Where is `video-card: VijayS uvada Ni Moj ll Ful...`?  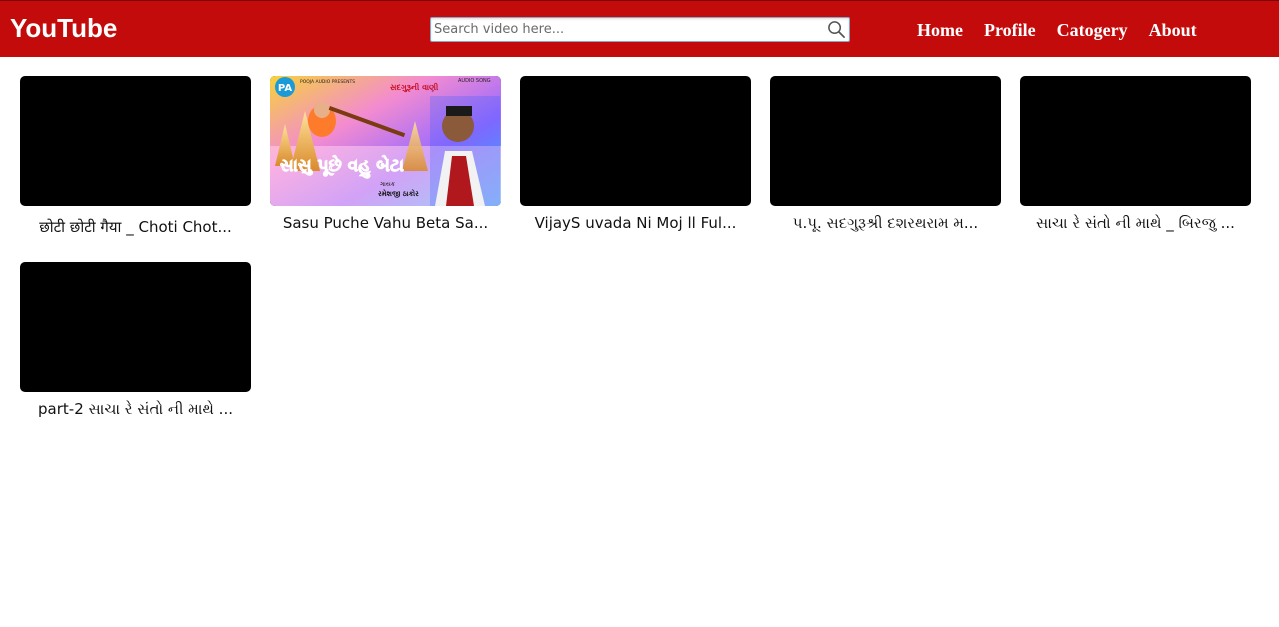
video-card: VijayS uvada Ni Moj ll Ful... is located at coordinates (635, 154).